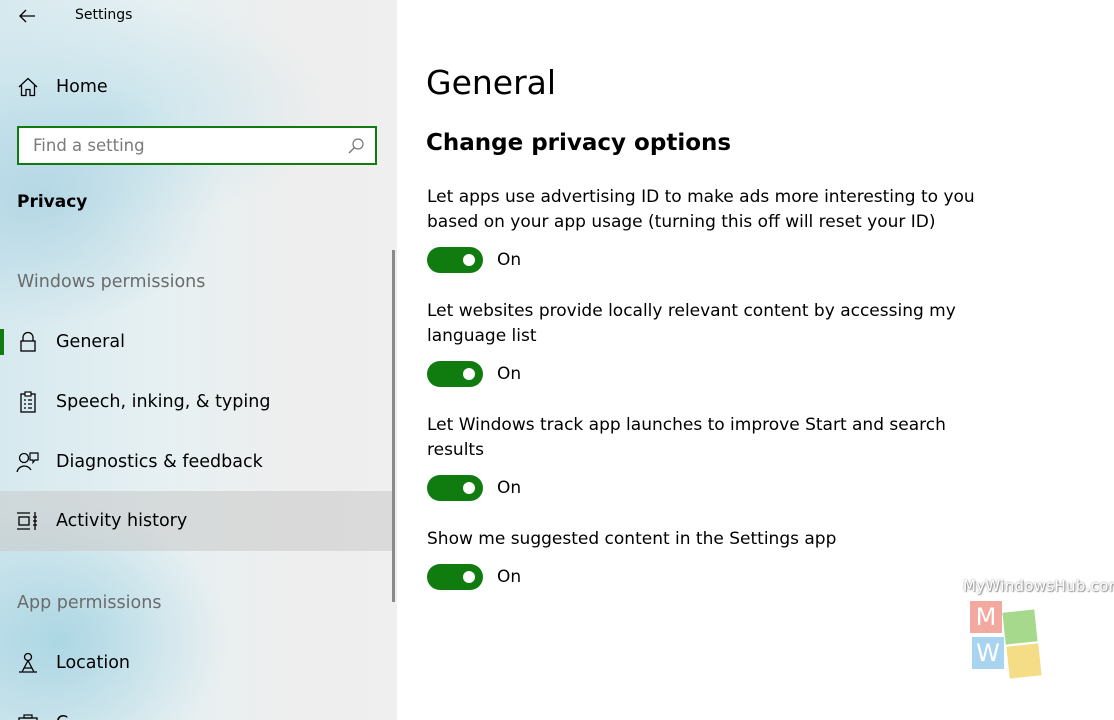 This screenshot has width=1114, height=720. I want to click on search-box, so click(197, 145).